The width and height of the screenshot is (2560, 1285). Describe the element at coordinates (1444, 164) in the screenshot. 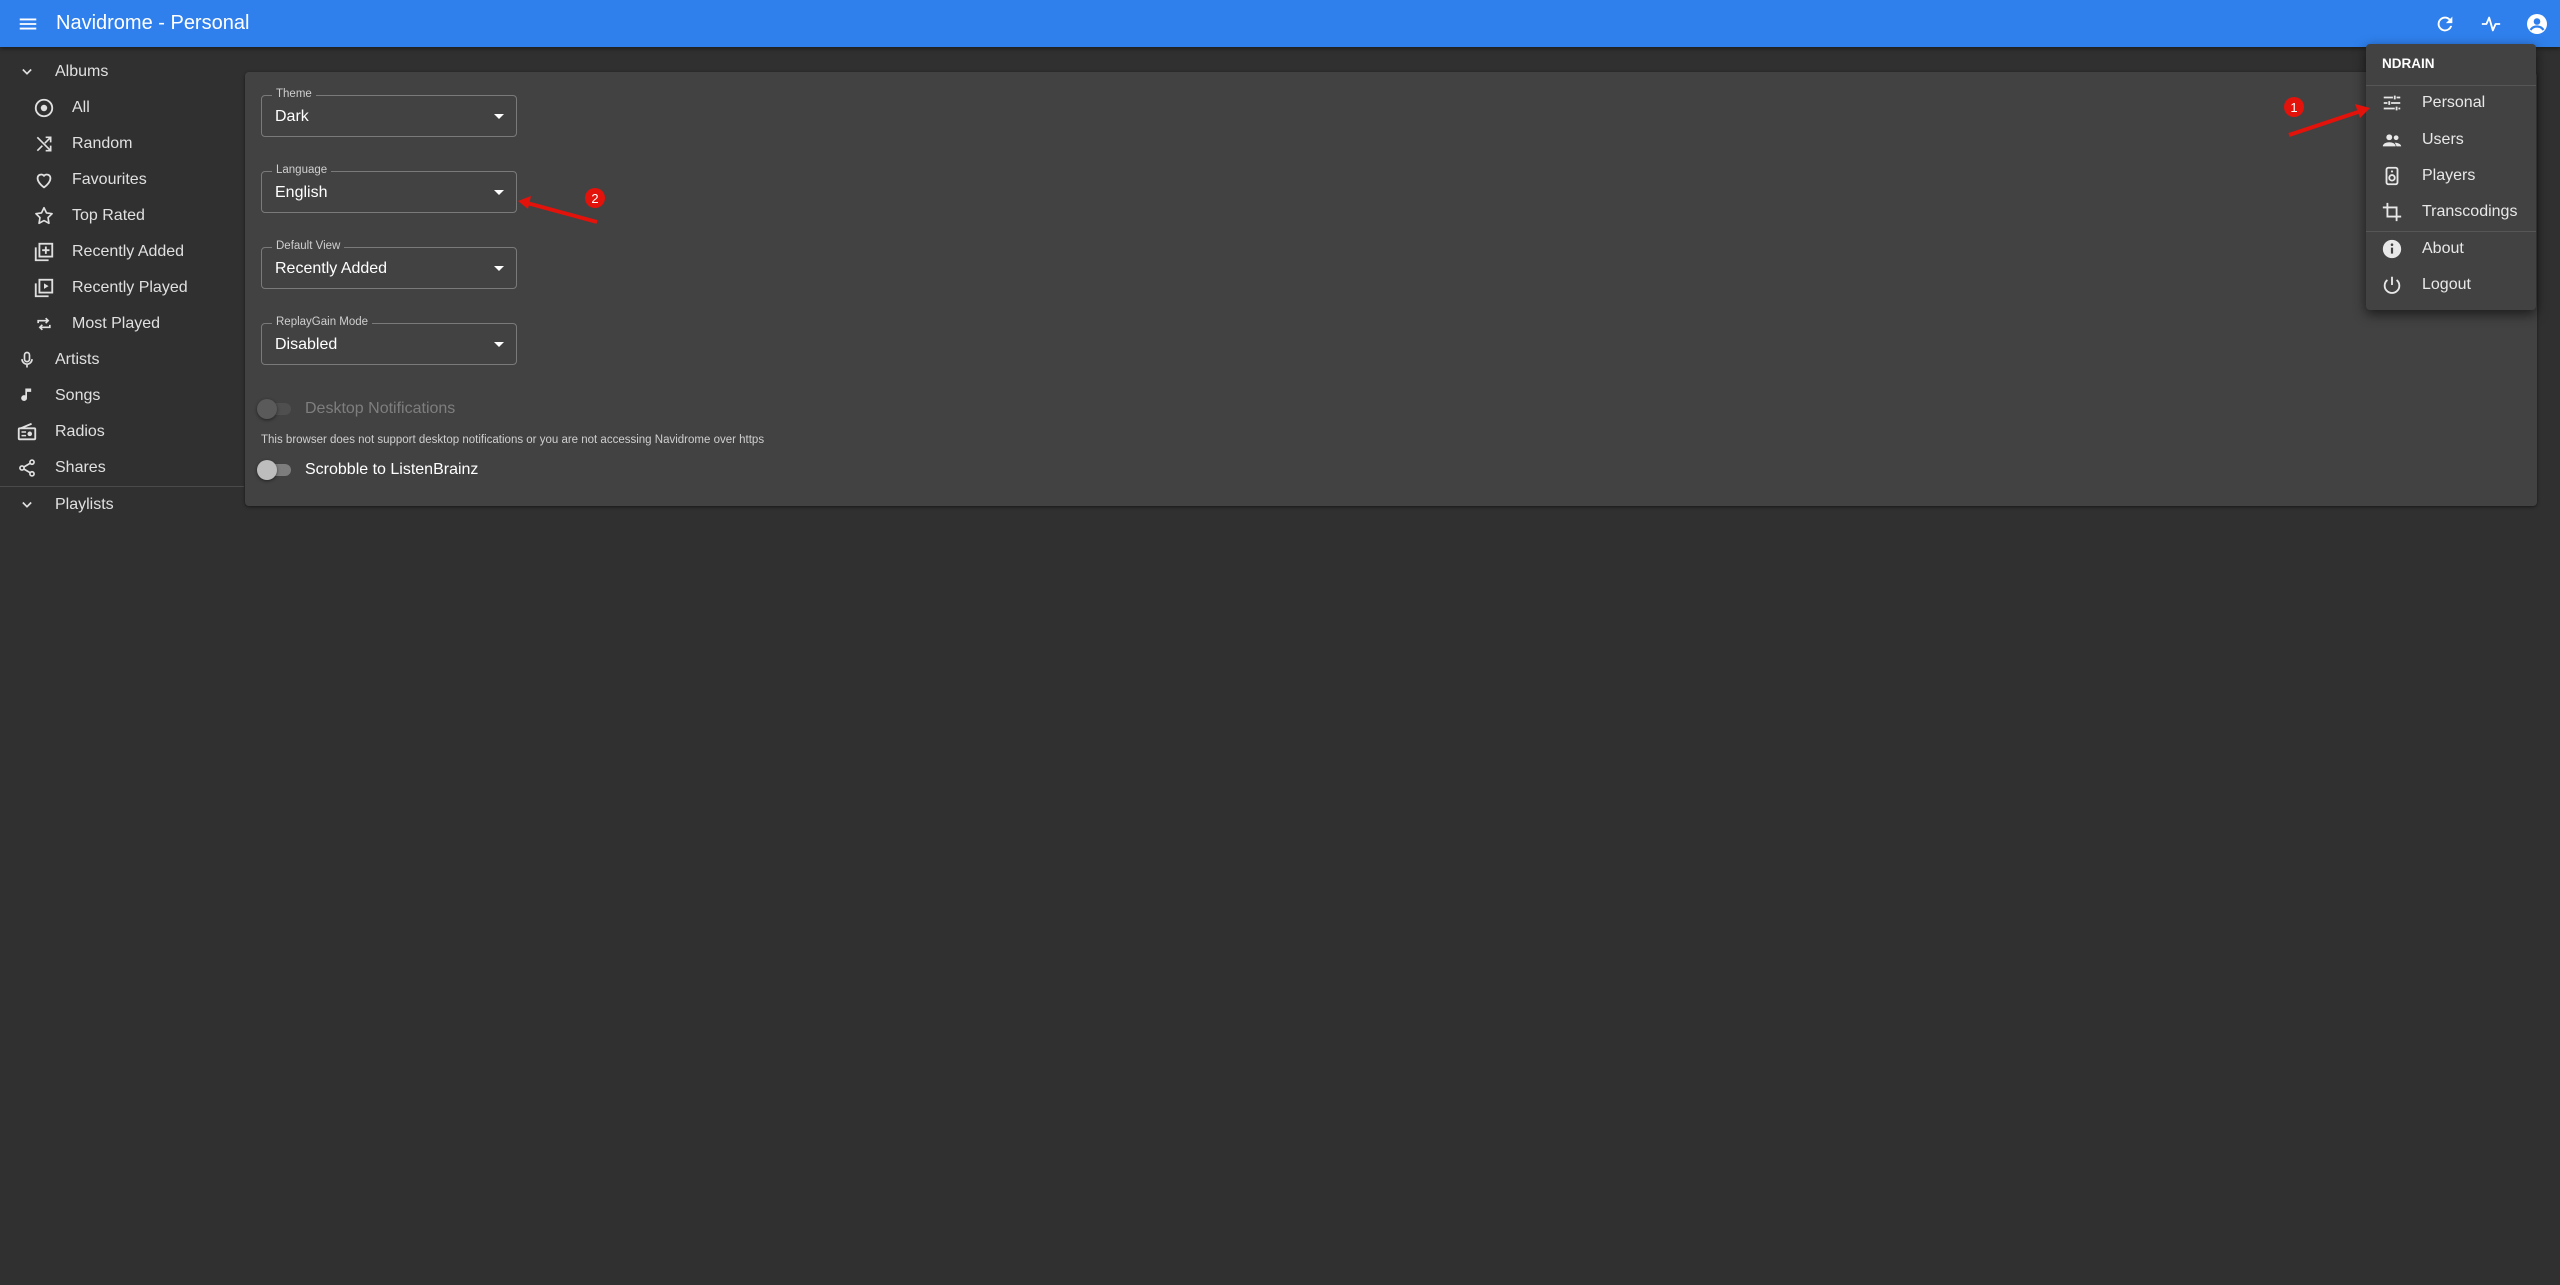

I see `annotation-arrows` at that location.